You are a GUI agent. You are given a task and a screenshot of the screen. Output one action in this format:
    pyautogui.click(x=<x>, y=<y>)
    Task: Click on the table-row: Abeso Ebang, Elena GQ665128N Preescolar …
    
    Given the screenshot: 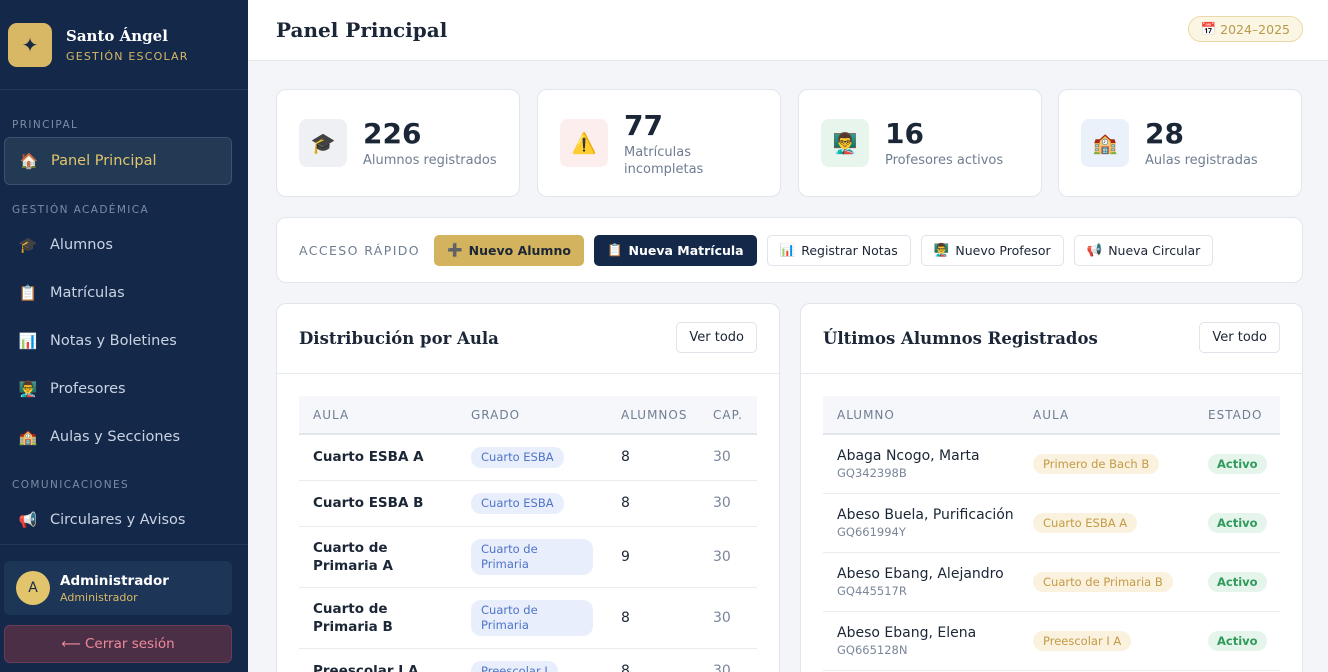 What is the action you would take?
    pyautogui.click(x=1051, y=641)
    